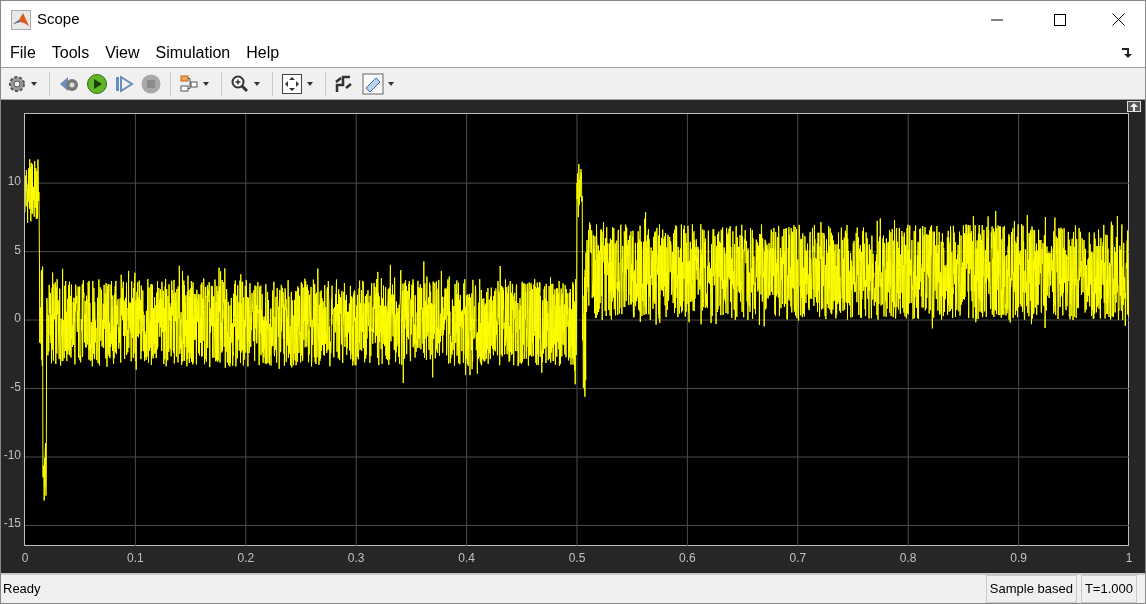 The image size is (1146, 604). What do you see at coordinates (12, 455) in the screenshot?
I see `y-tick-label: -10` at bounding box center [12, 455].